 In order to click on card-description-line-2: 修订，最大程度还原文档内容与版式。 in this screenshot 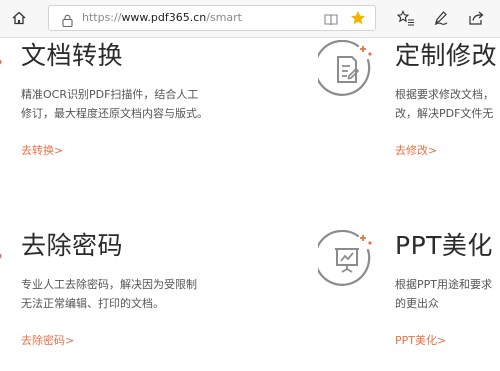, I will do `click(114, 113)`.